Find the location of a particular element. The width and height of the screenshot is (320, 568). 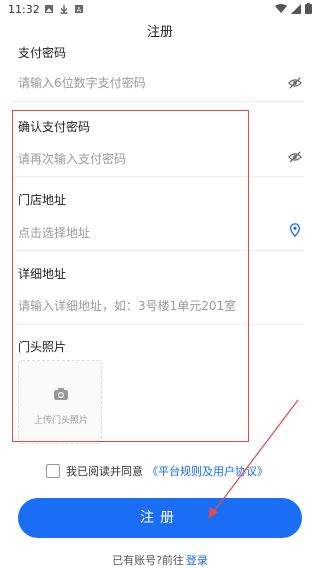

status-bar: 11:32 A is located at coordinates (160, 10).